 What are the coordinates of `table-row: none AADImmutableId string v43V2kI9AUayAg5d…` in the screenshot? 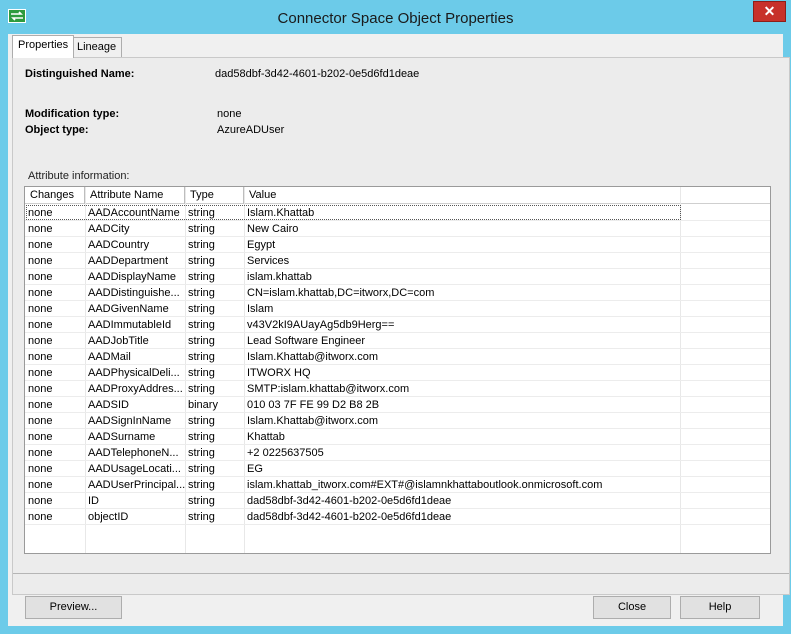 It's located at (397, 325).